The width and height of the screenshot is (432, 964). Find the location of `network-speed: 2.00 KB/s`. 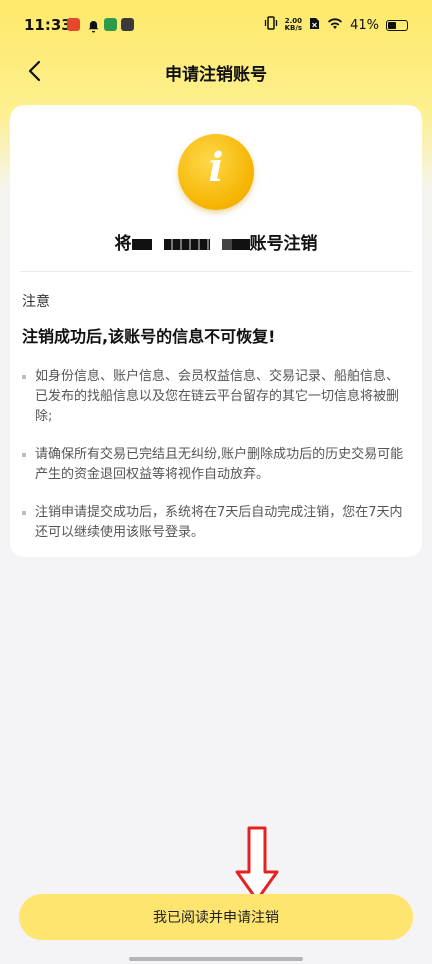

network-speed: 2.00 KB/s is located at coordinates (293, 25).